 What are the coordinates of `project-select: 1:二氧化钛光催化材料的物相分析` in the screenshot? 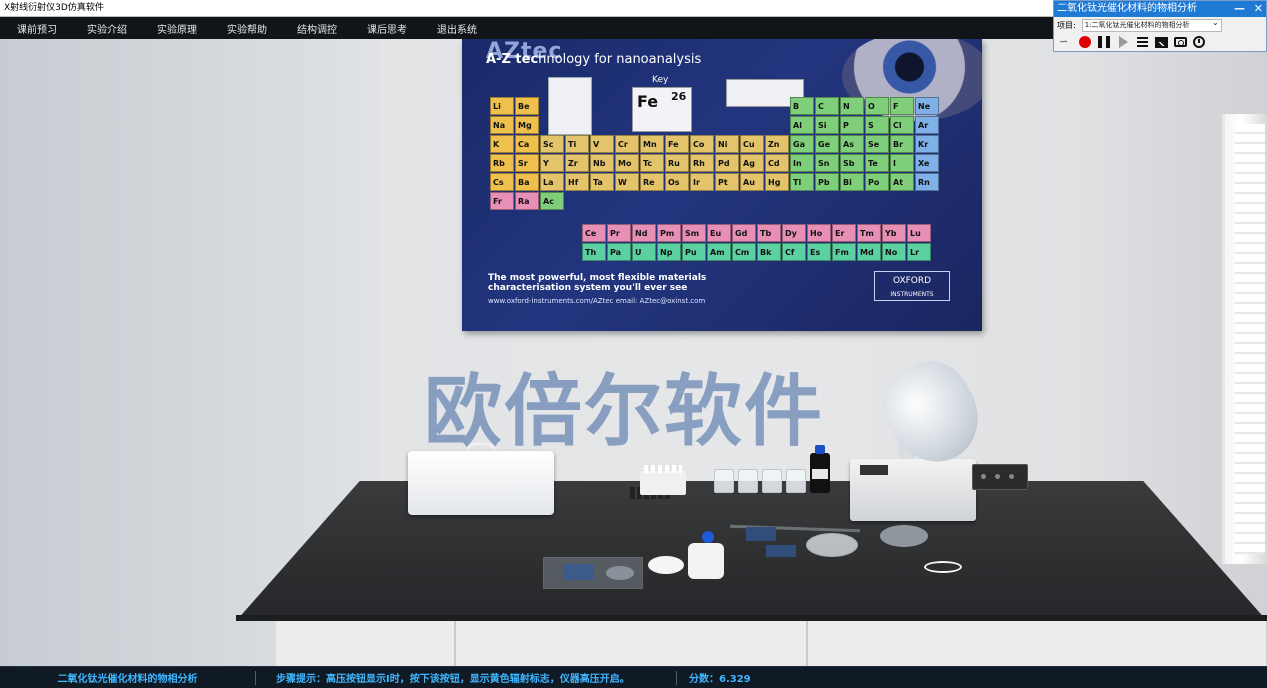 It's located at (1151, 25).